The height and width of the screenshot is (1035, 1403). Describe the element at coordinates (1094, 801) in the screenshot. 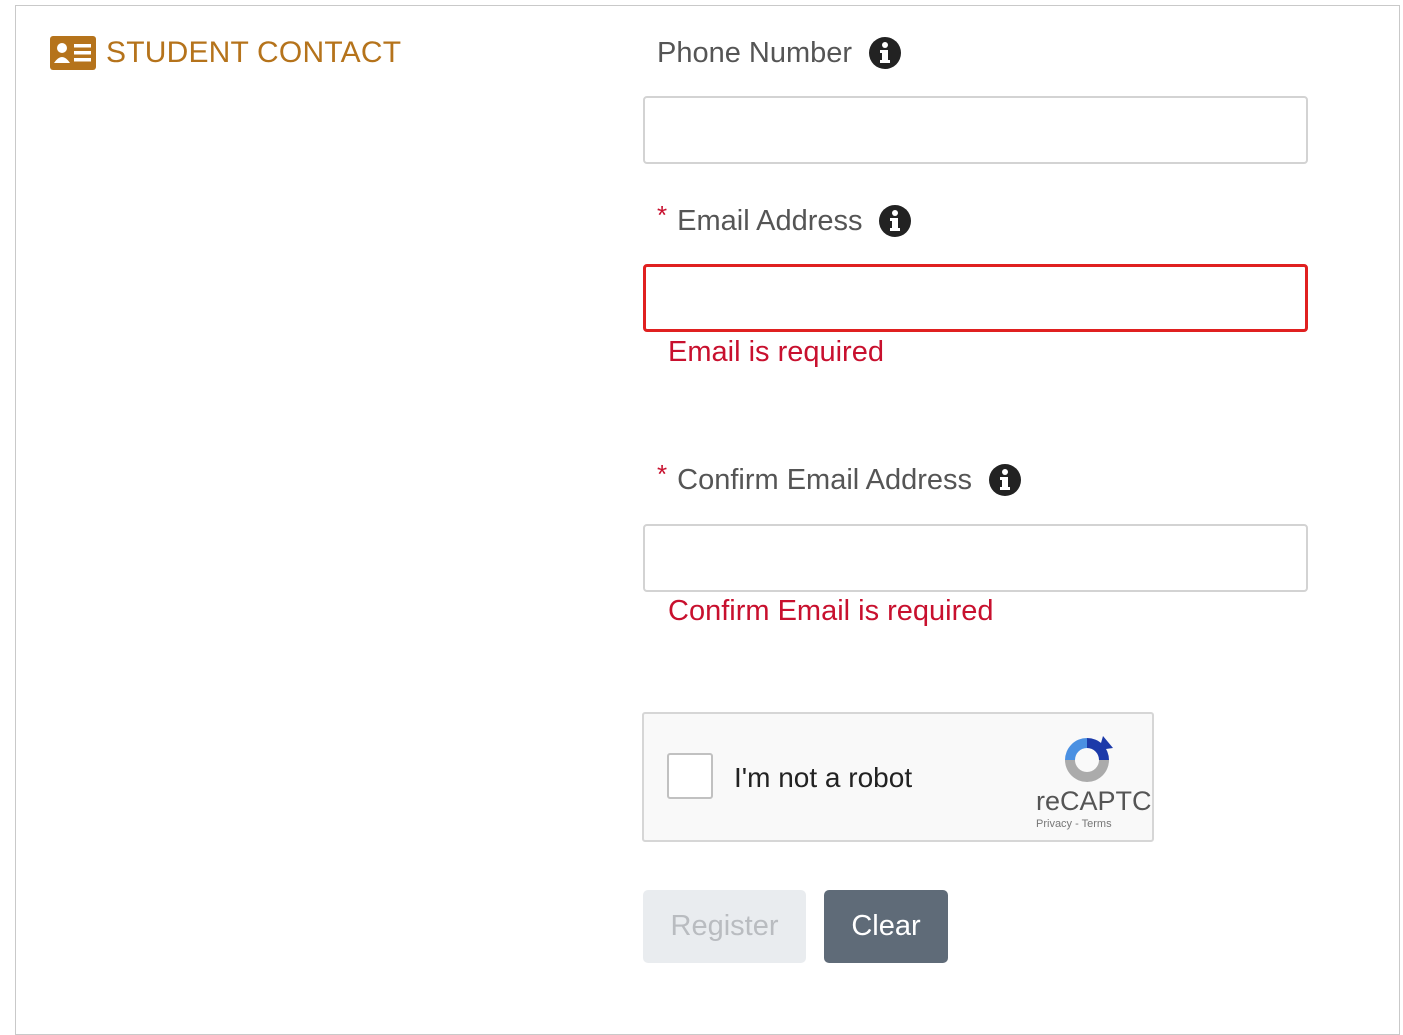

I see `recaptcha-brand: reCAPTCHA` at that location.